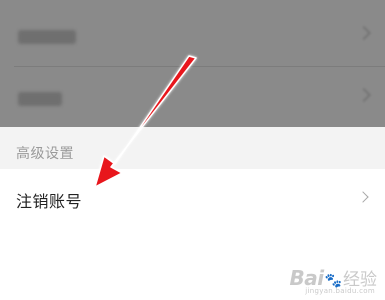 This screenshot has width=385, height=300. What do you see at coordinates (45, 154) in the screenshot?
I see `section-header-label: 高级设置` at bounding box center [45, 154].